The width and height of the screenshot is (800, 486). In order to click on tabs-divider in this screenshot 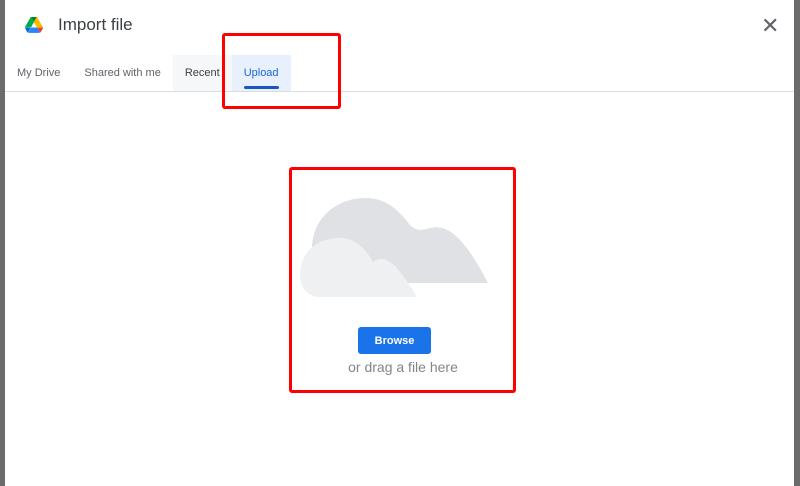, I will do `click(399, 91)`.